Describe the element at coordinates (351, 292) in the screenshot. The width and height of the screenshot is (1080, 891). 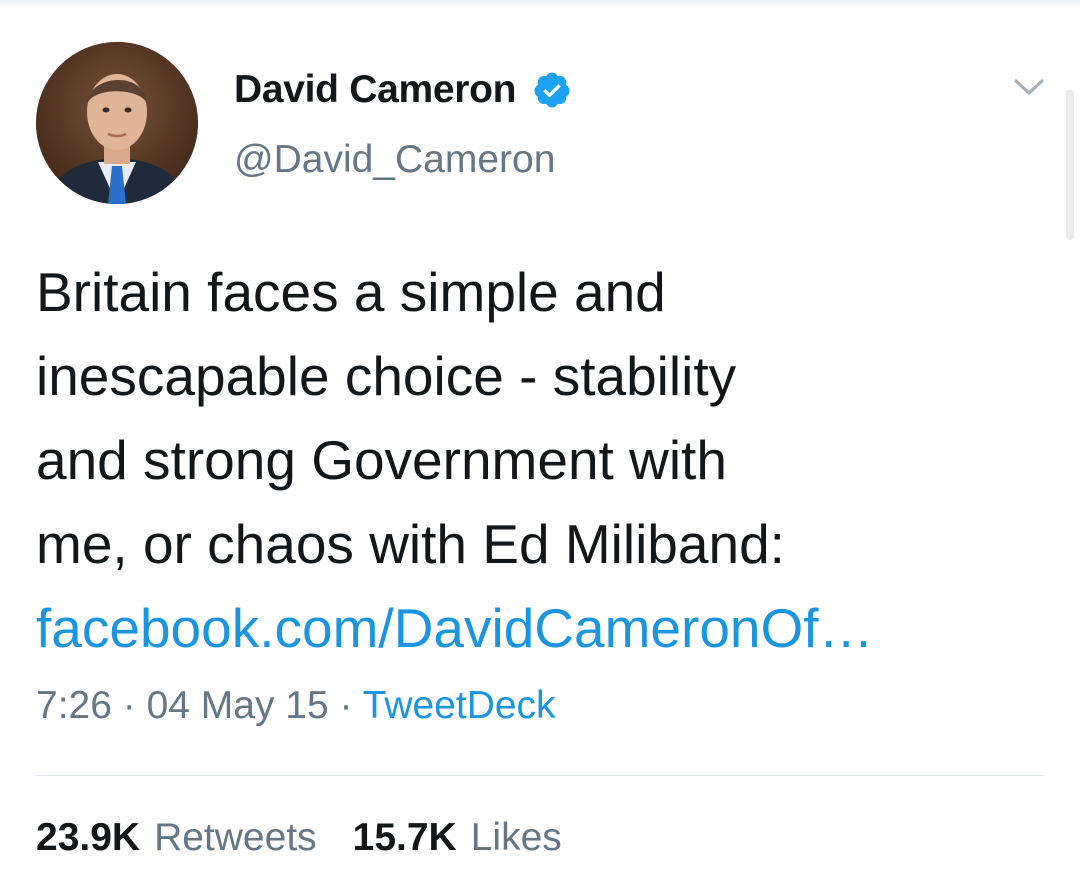
I see `tweet-text-line: Britain faces a simple and` at that location.